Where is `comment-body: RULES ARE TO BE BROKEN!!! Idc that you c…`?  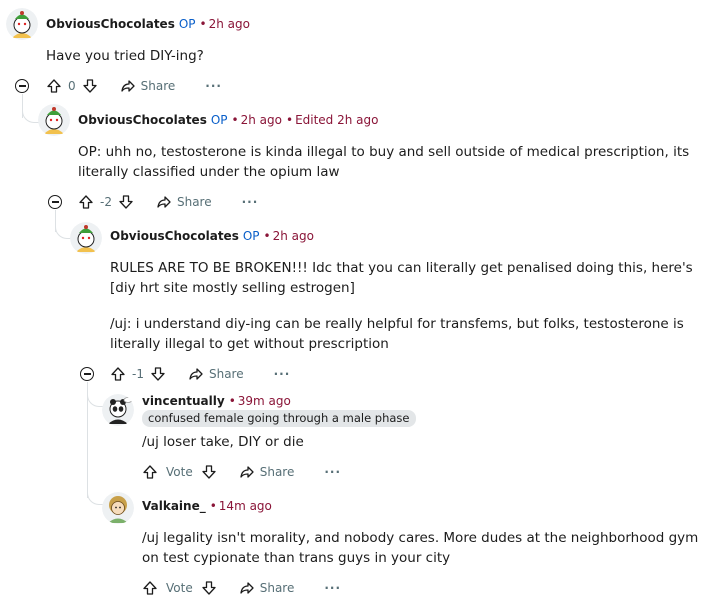 comment-body: RULES ARE TO BE BROKEN!!! Idc that you c… is located at coordinates (414, 306).